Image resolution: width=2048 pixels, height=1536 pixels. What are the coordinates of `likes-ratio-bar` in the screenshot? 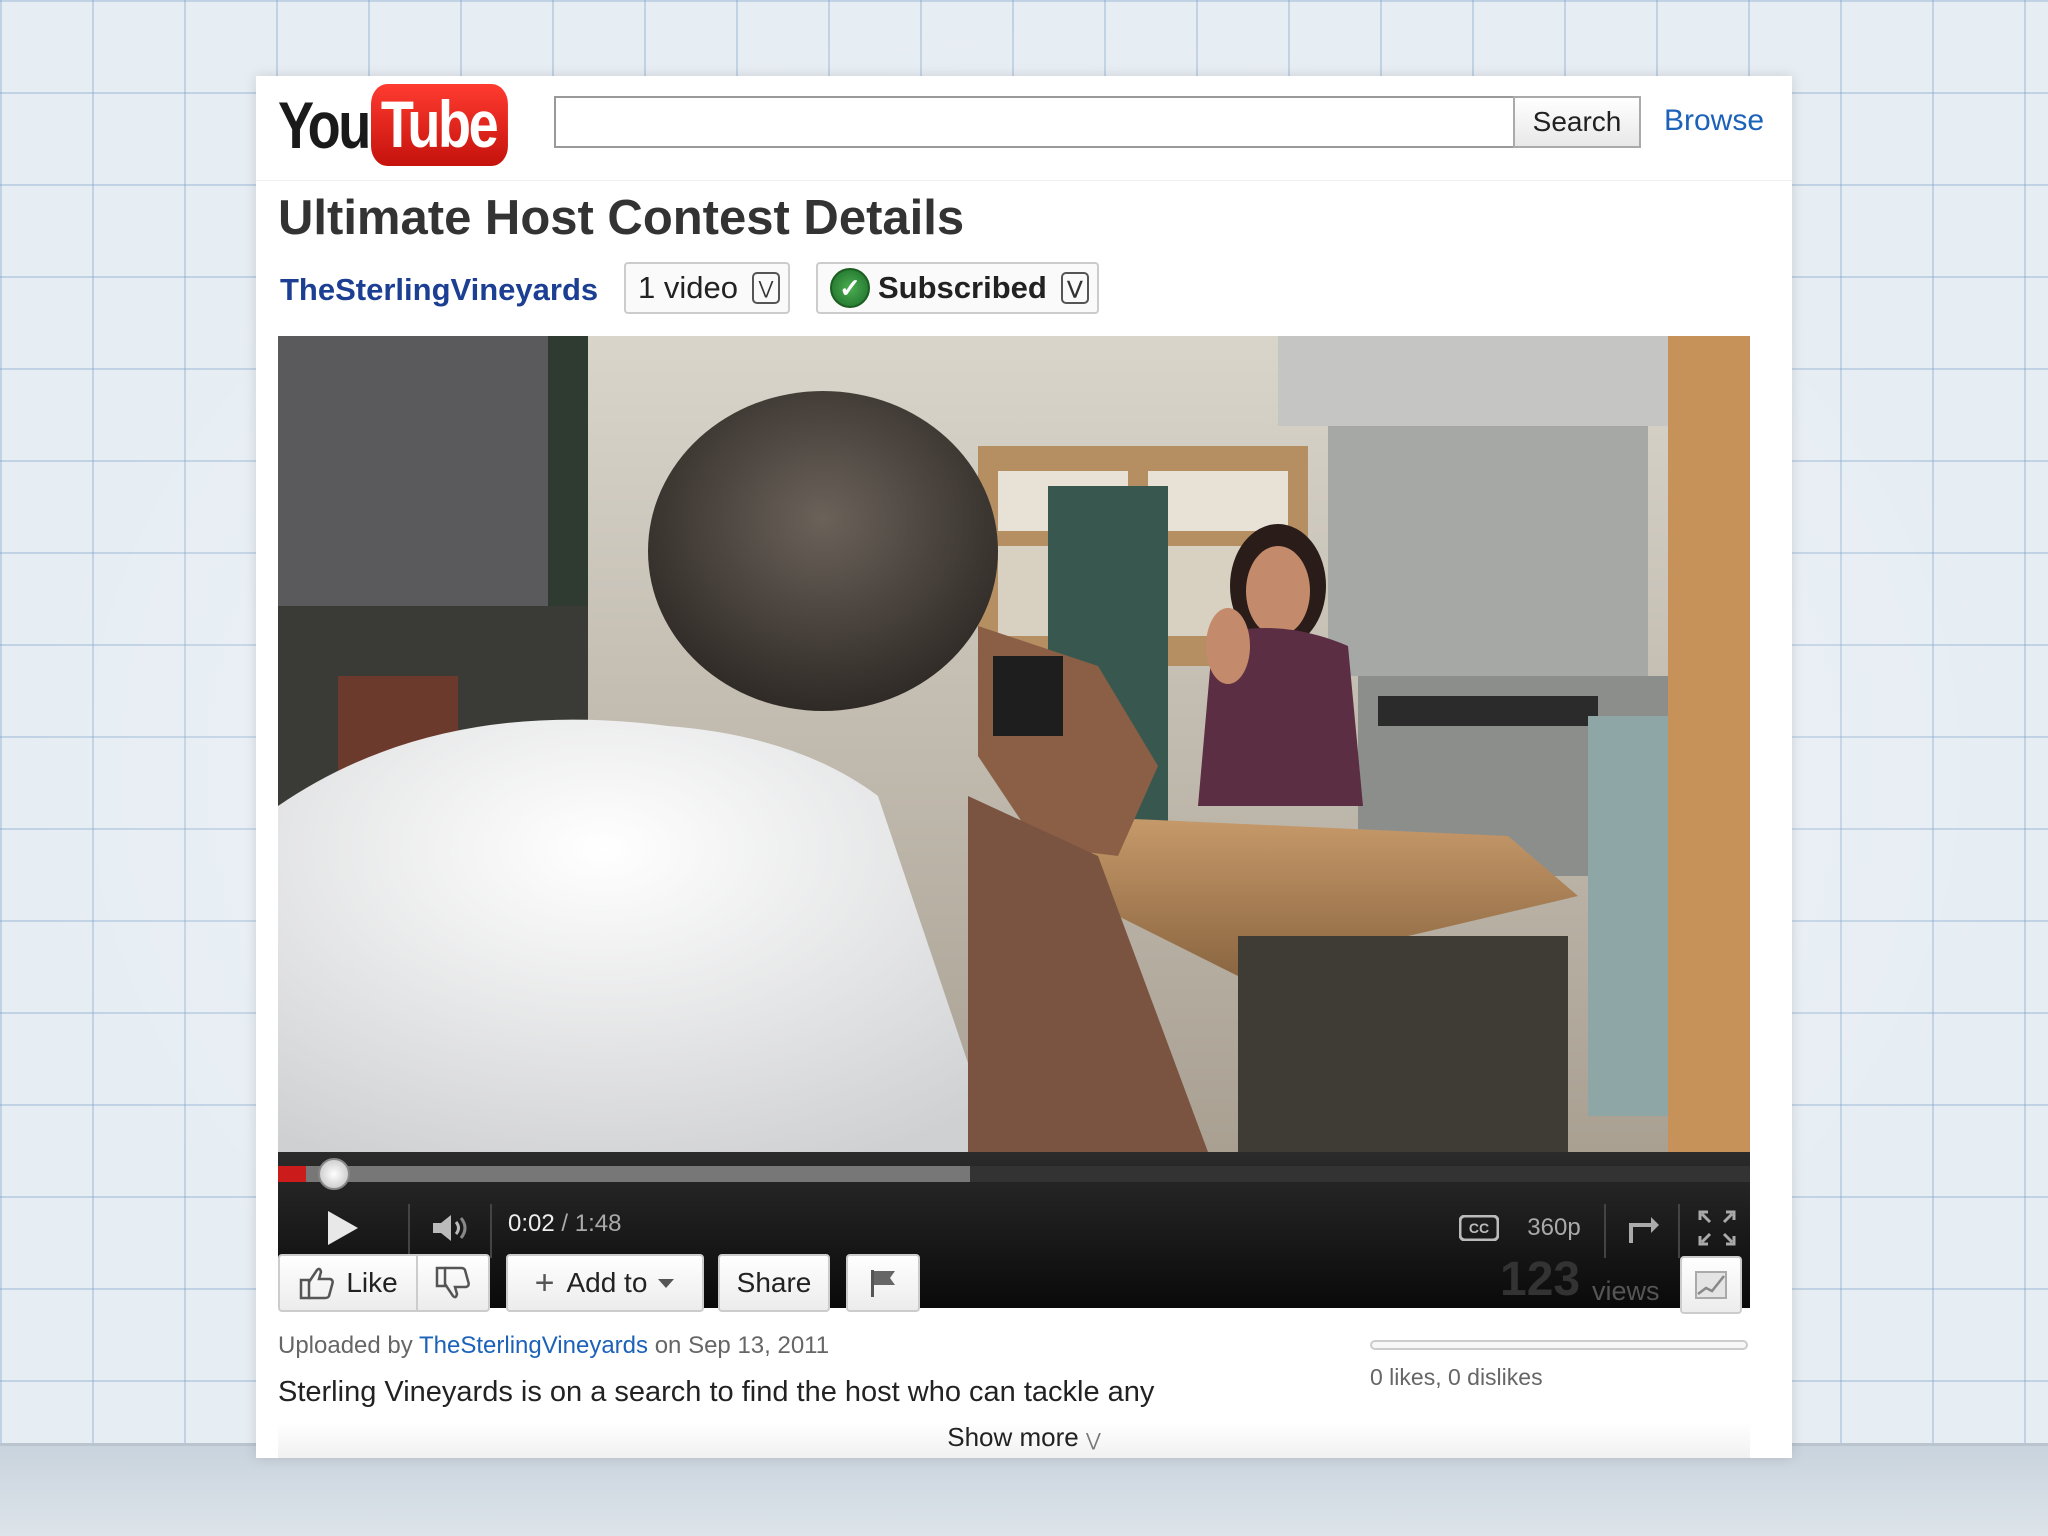 It's located at (1559, 1345).